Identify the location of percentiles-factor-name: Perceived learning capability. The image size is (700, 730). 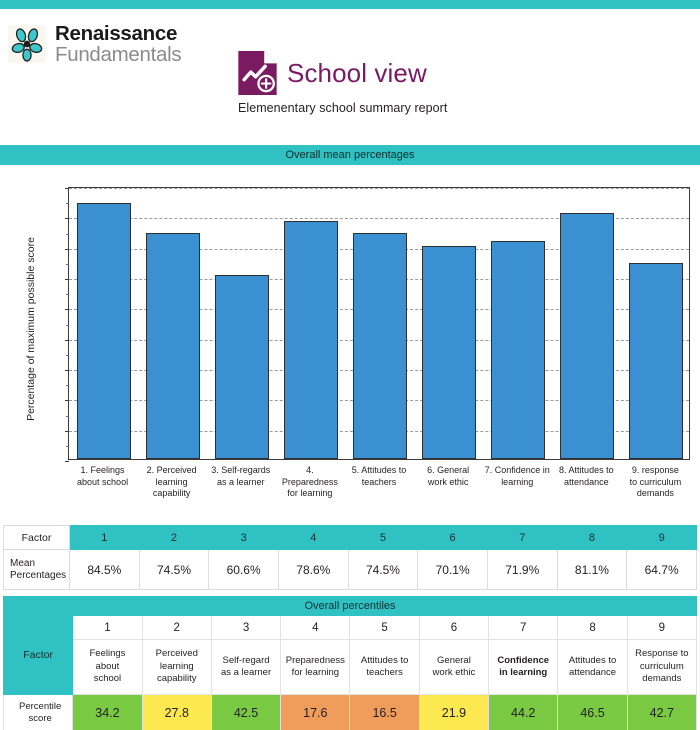
(176, 667).